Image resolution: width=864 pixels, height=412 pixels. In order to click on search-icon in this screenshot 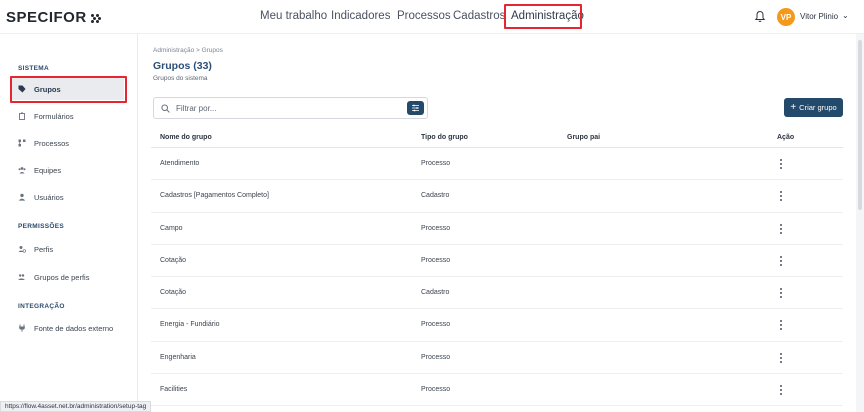, I will do `click(165, 108)`.